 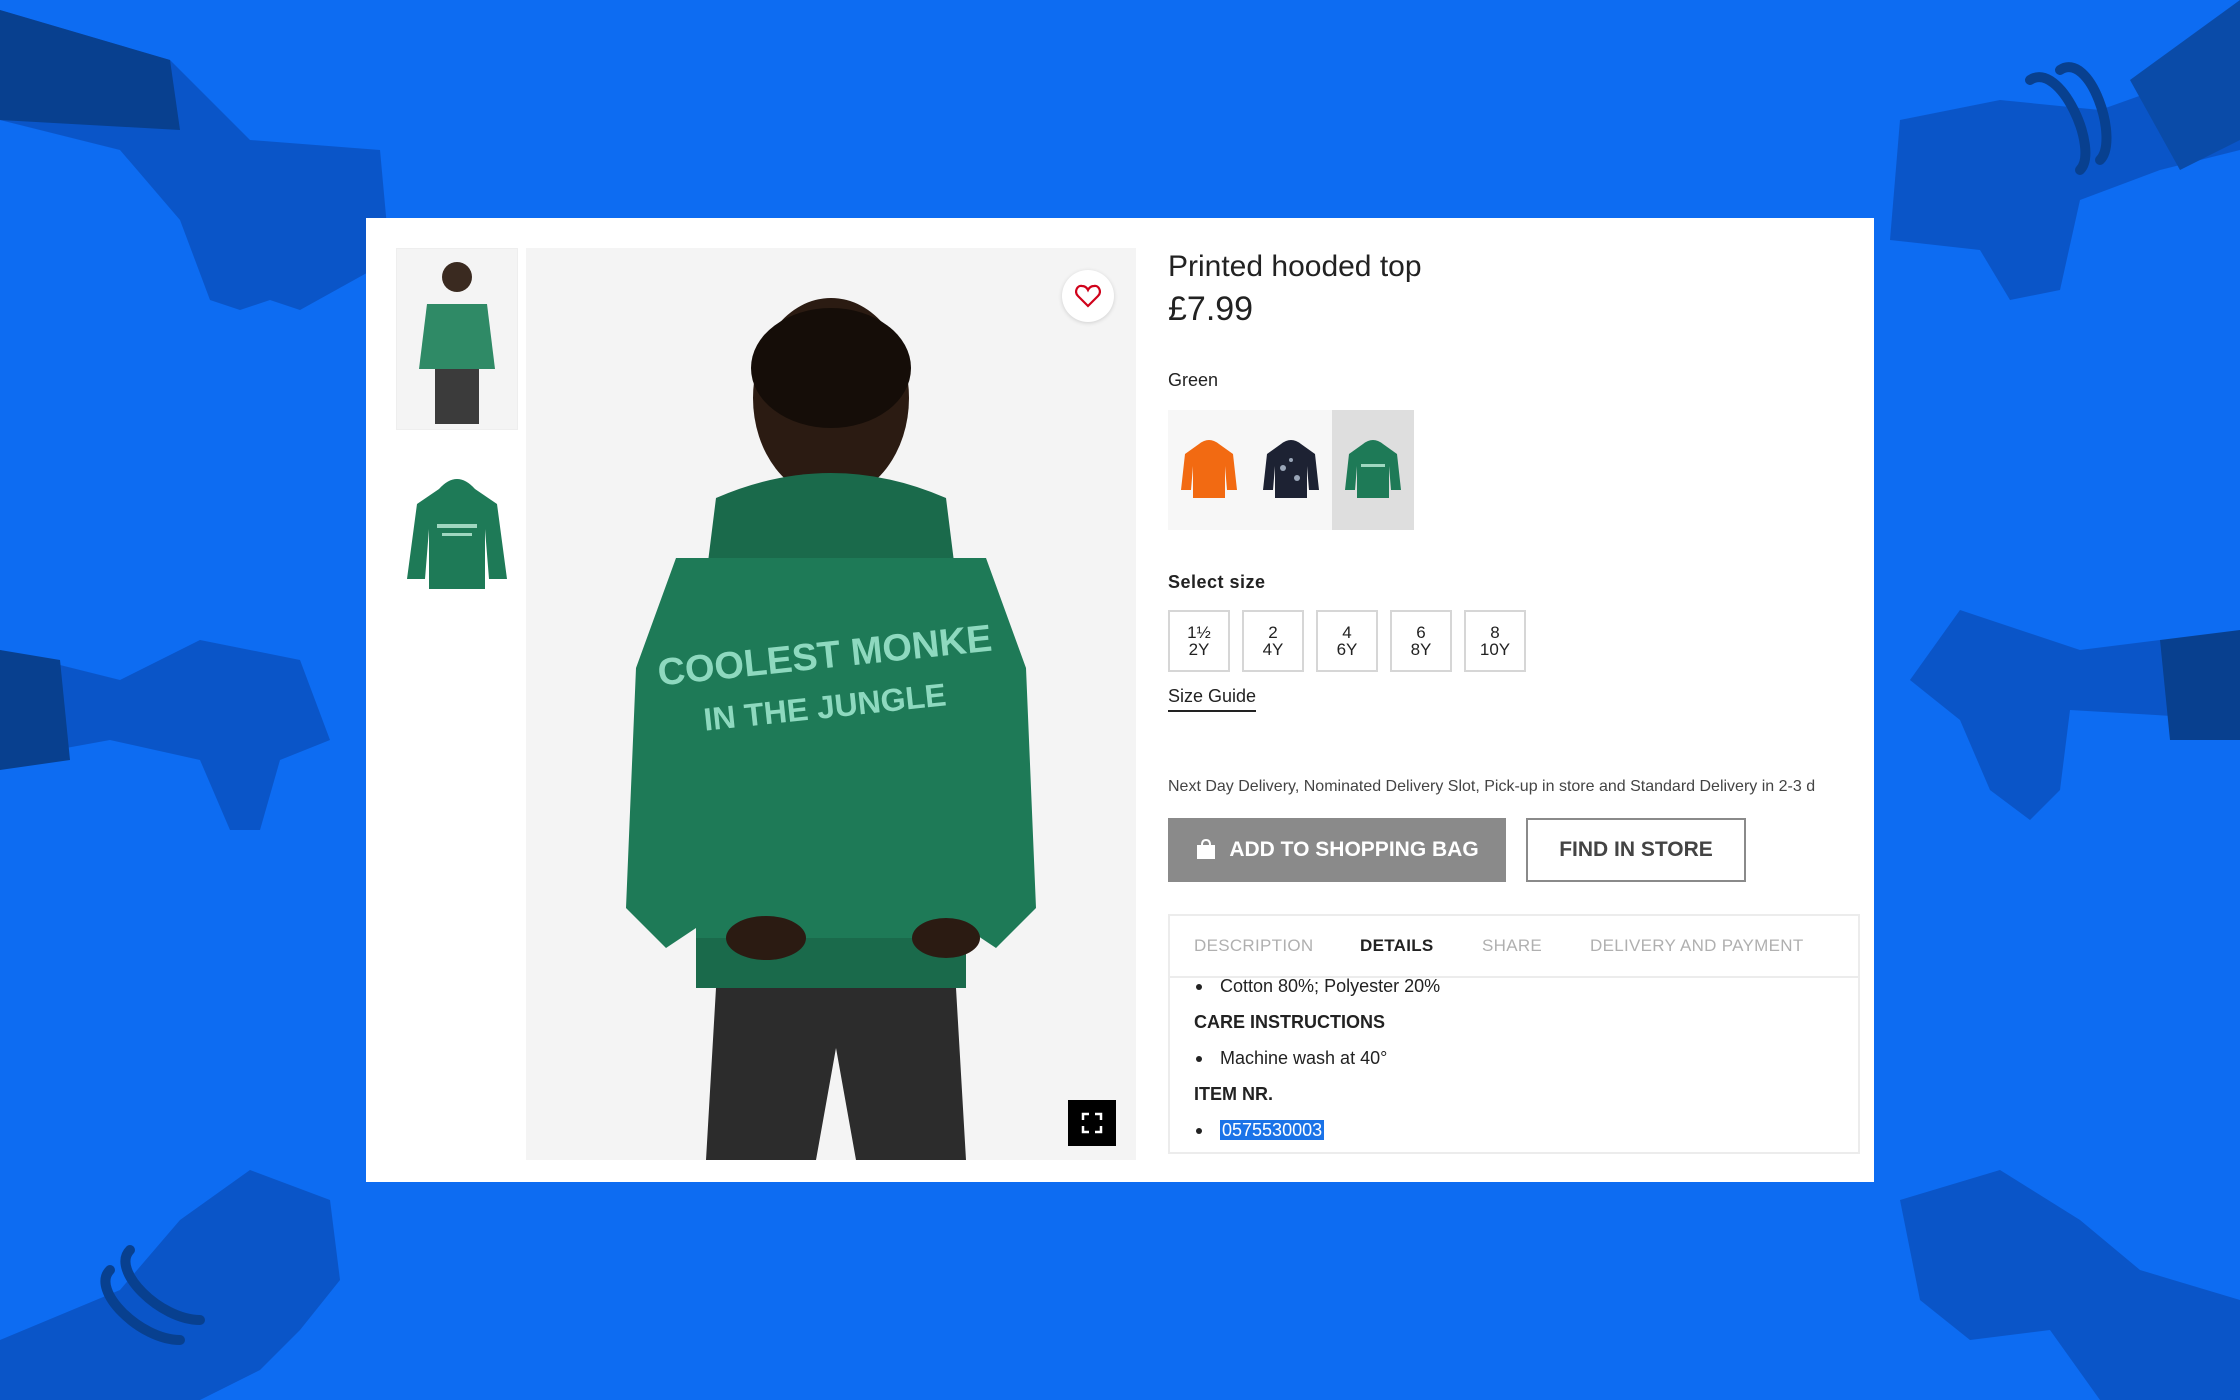 What do you see at coordinates (1636, 850) in the screenshot?
I see `find-in-store-button: FIND IN STORE` at bounding box center [1636, 850].